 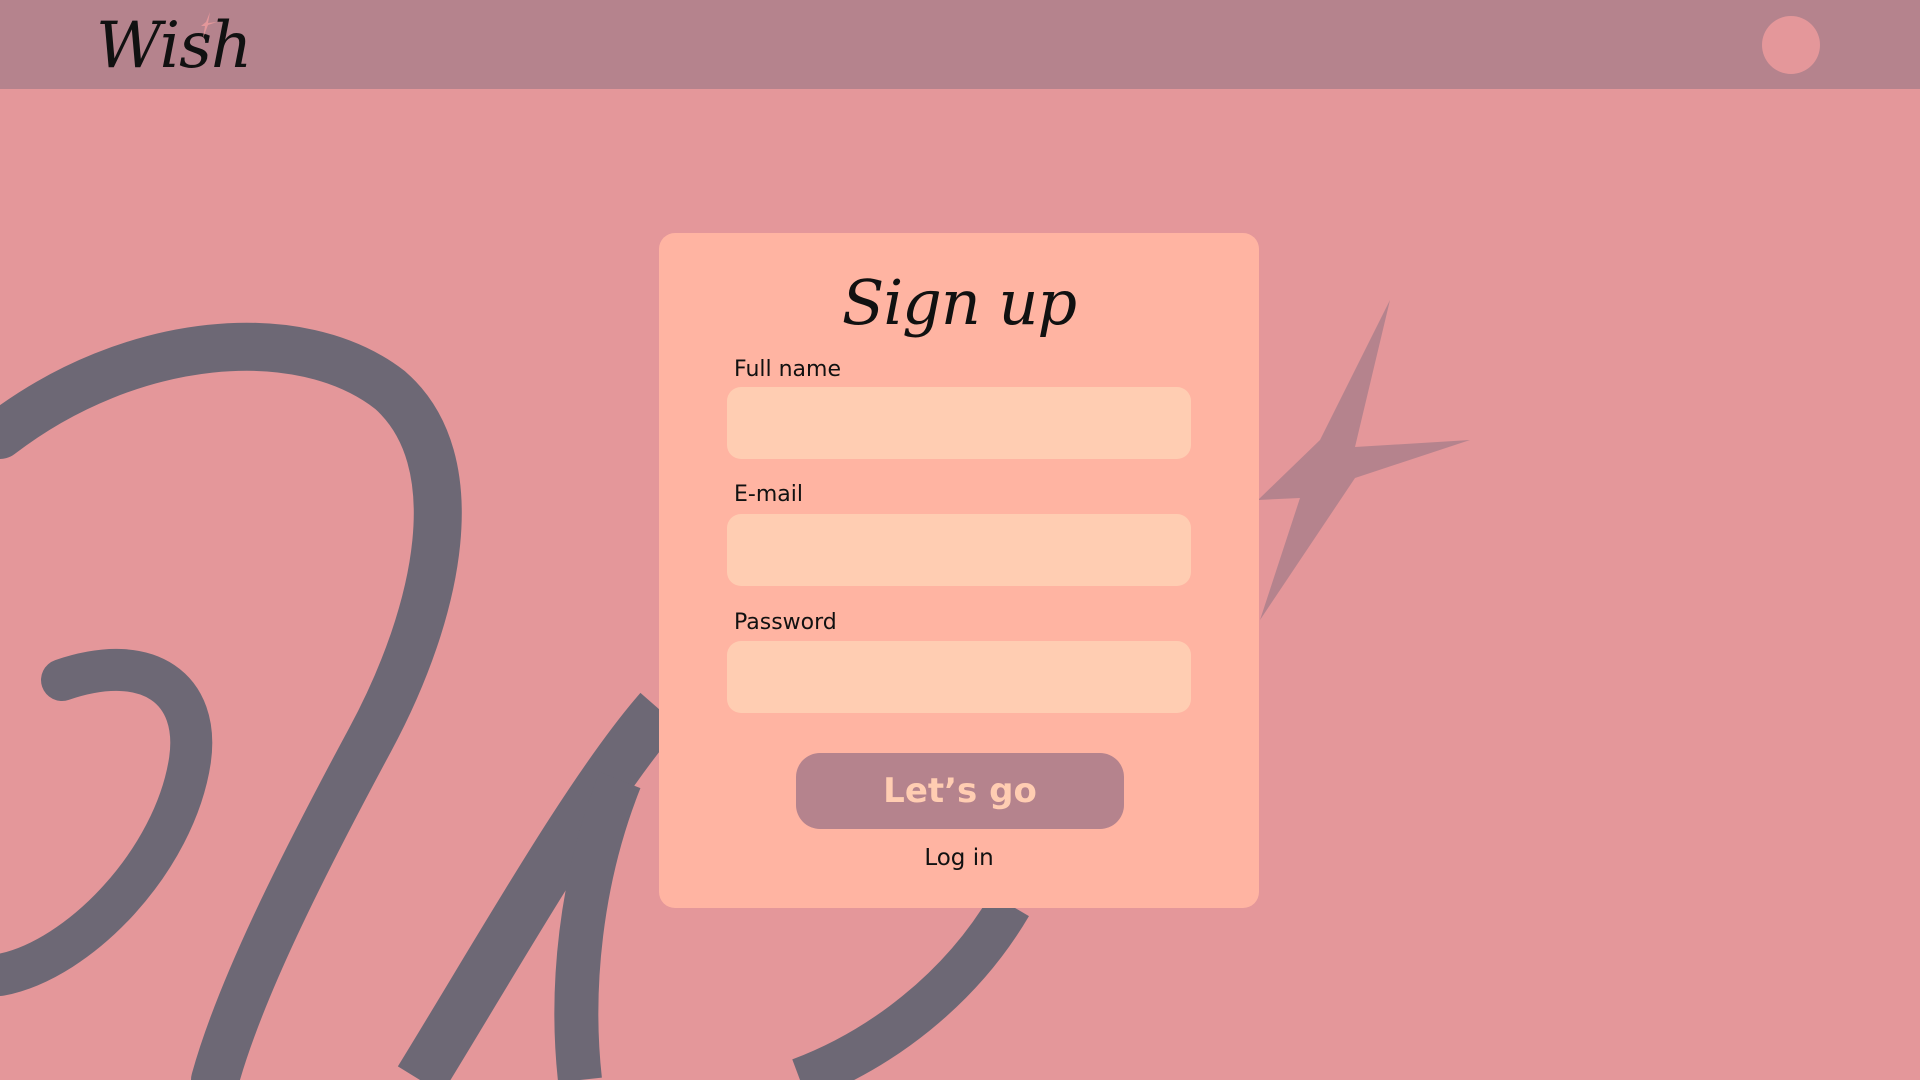 What do you see at coordinates (768, 494) in the screenshot?
I see `email-label: E-mail` at bounding box center [768, 494].